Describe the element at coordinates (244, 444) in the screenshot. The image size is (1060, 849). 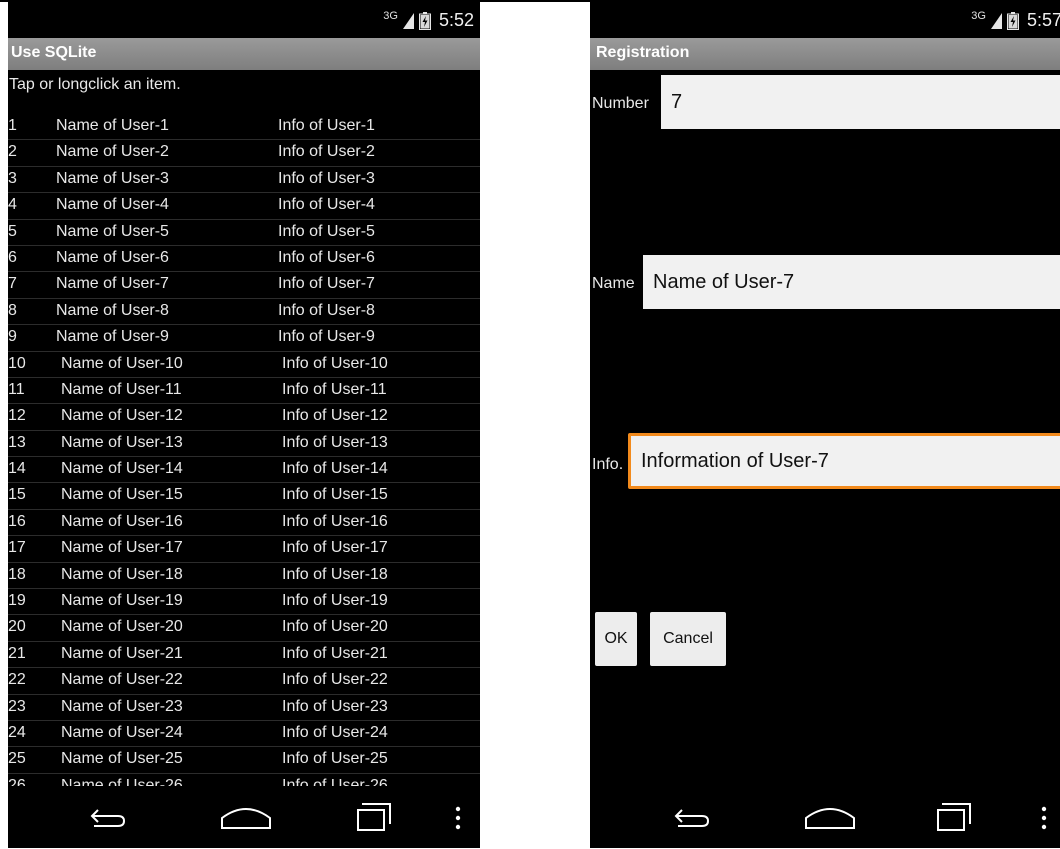
I see `list-item: 13 Name of User-13 Info of User-13` at that location.